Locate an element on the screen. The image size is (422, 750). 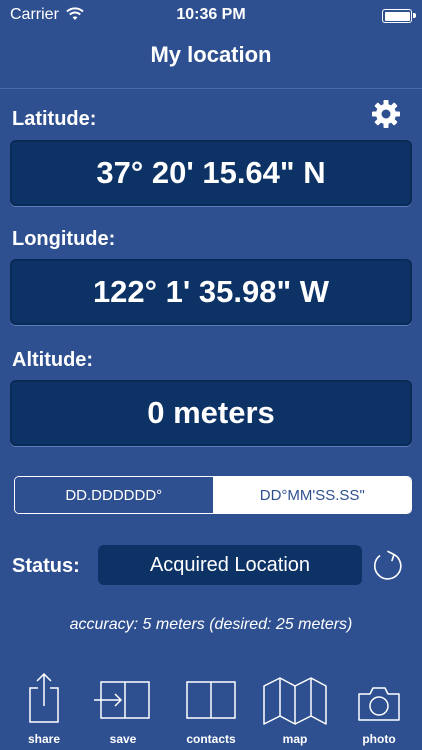
save-label: save is located at coordinates (123, 739).